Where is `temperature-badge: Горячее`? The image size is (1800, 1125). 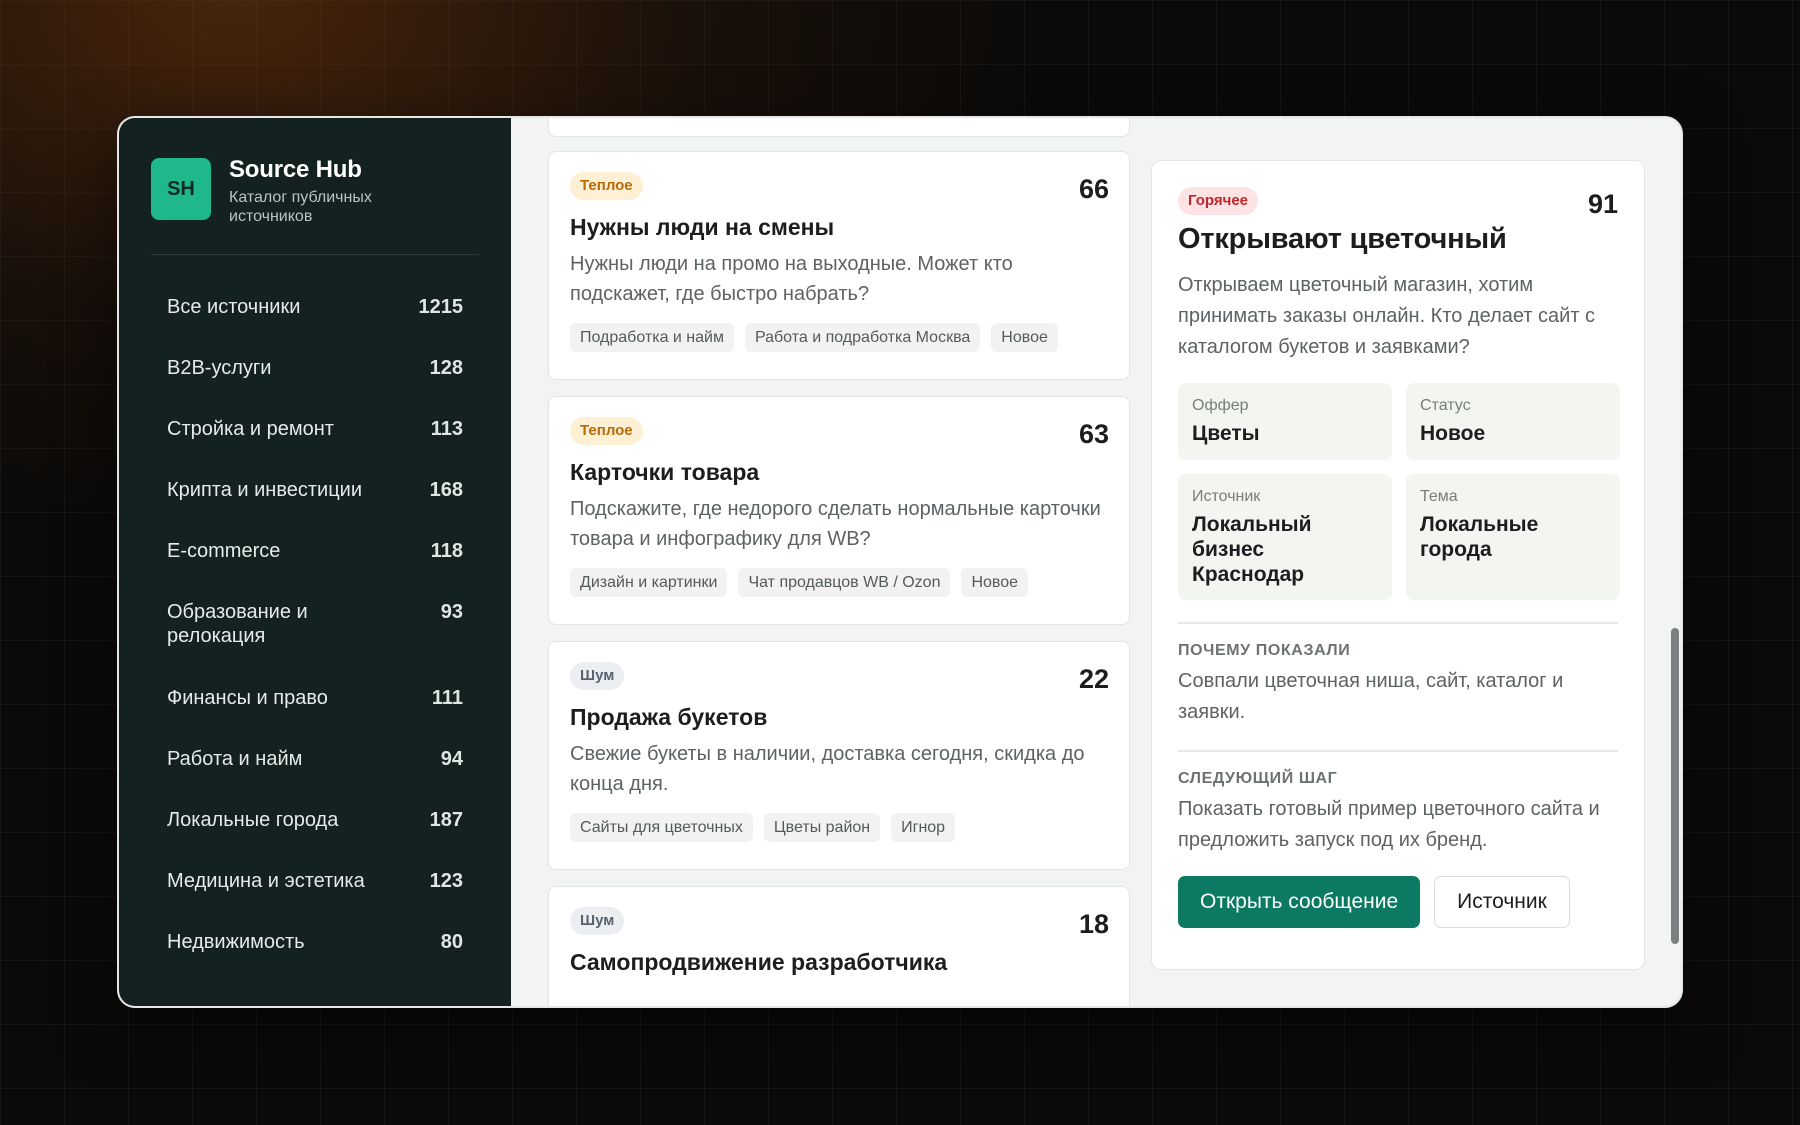
temperature-badge: Горячее is located at coordinates (1218, 201).